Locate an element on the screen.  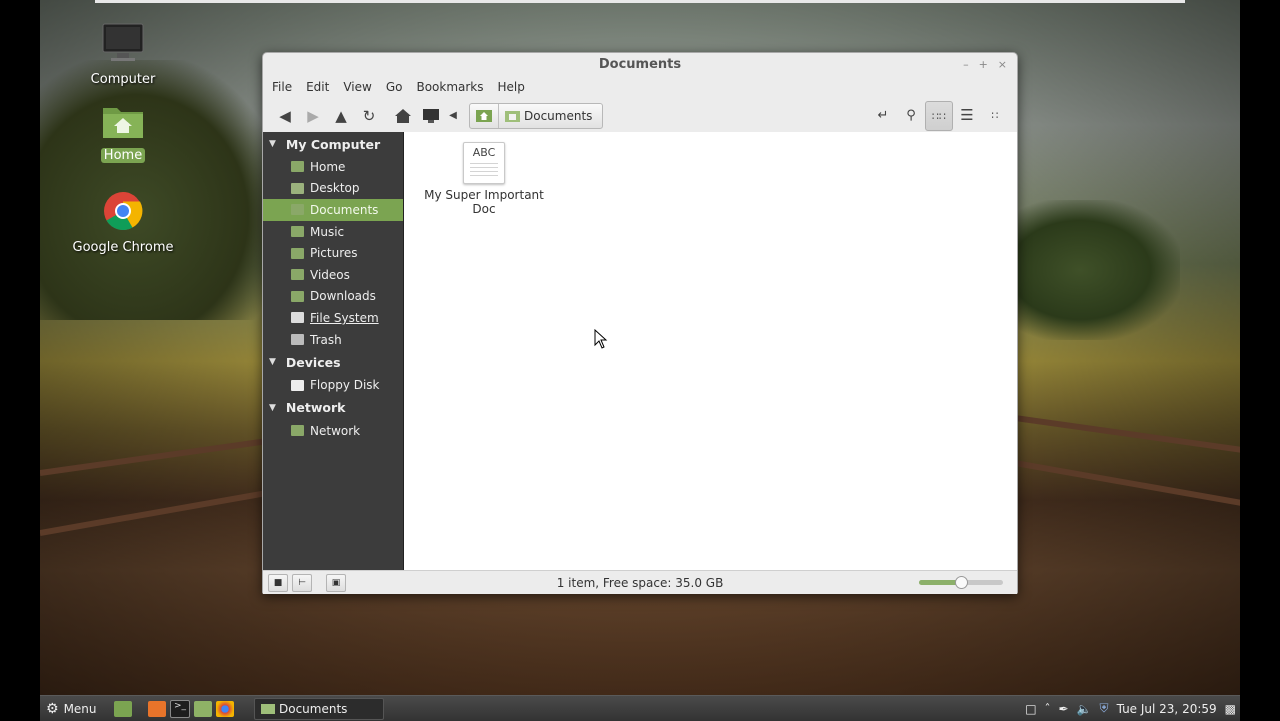
sidebar-item-videos: Videos is located at coordinates (333, 275).